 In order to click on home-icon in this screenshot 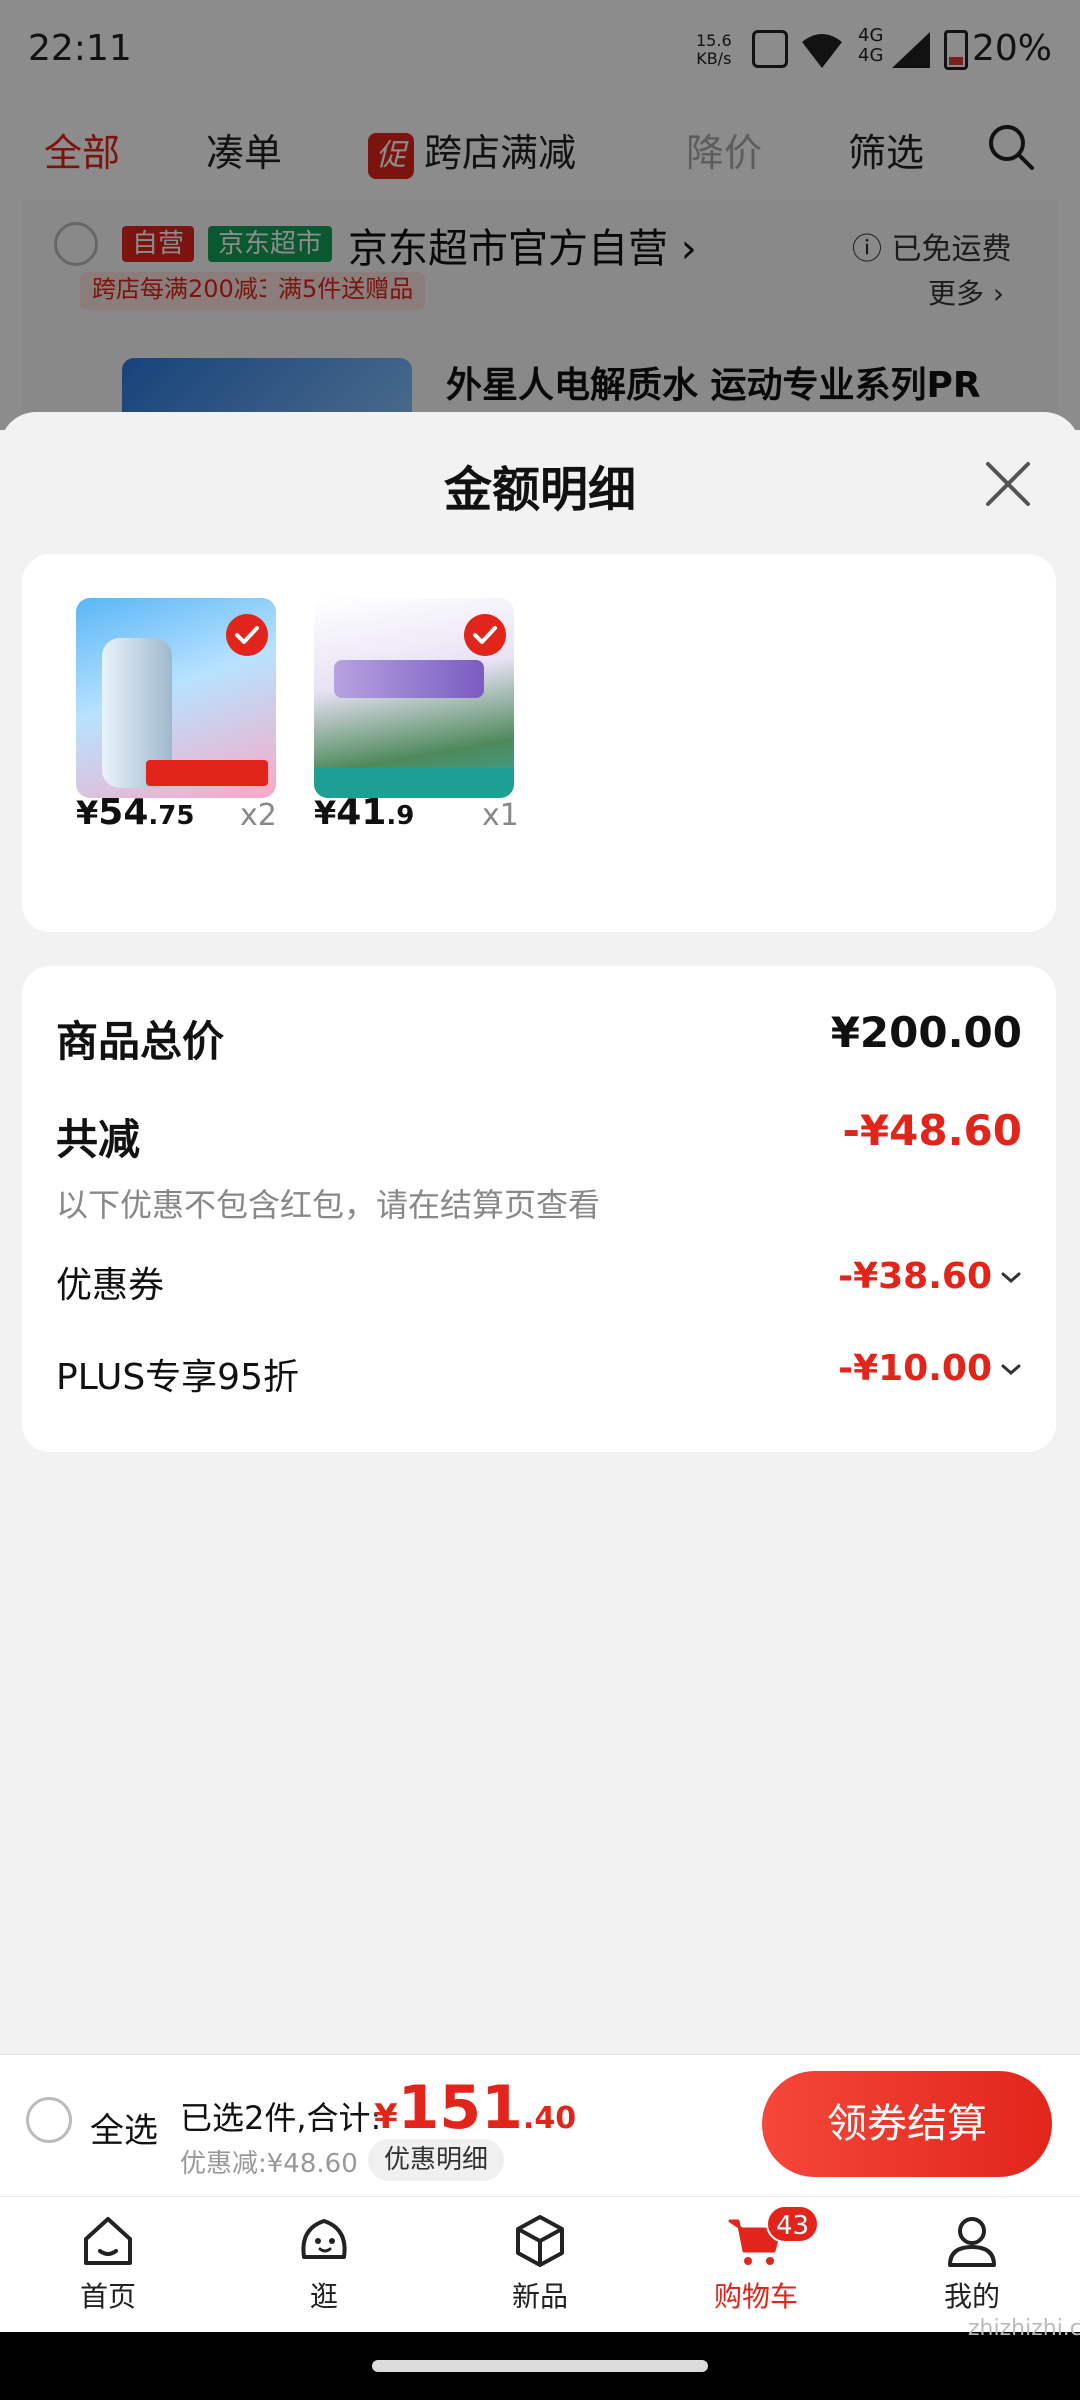, I will do `click(108, 2241)`.